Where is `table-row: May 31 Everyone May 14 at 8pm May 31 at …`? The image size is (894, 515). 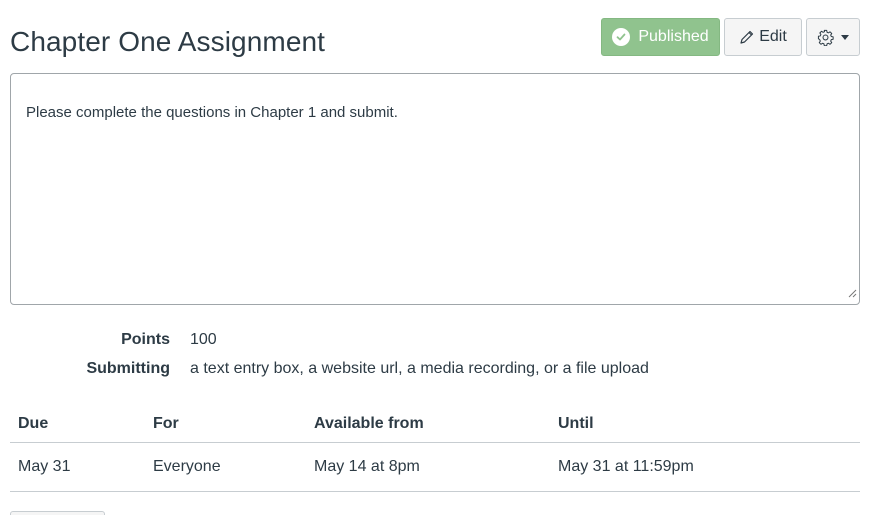 table-row: May 31 Everyone May 14 at 8pm May 31 at … is located at coordinates (435, 467).